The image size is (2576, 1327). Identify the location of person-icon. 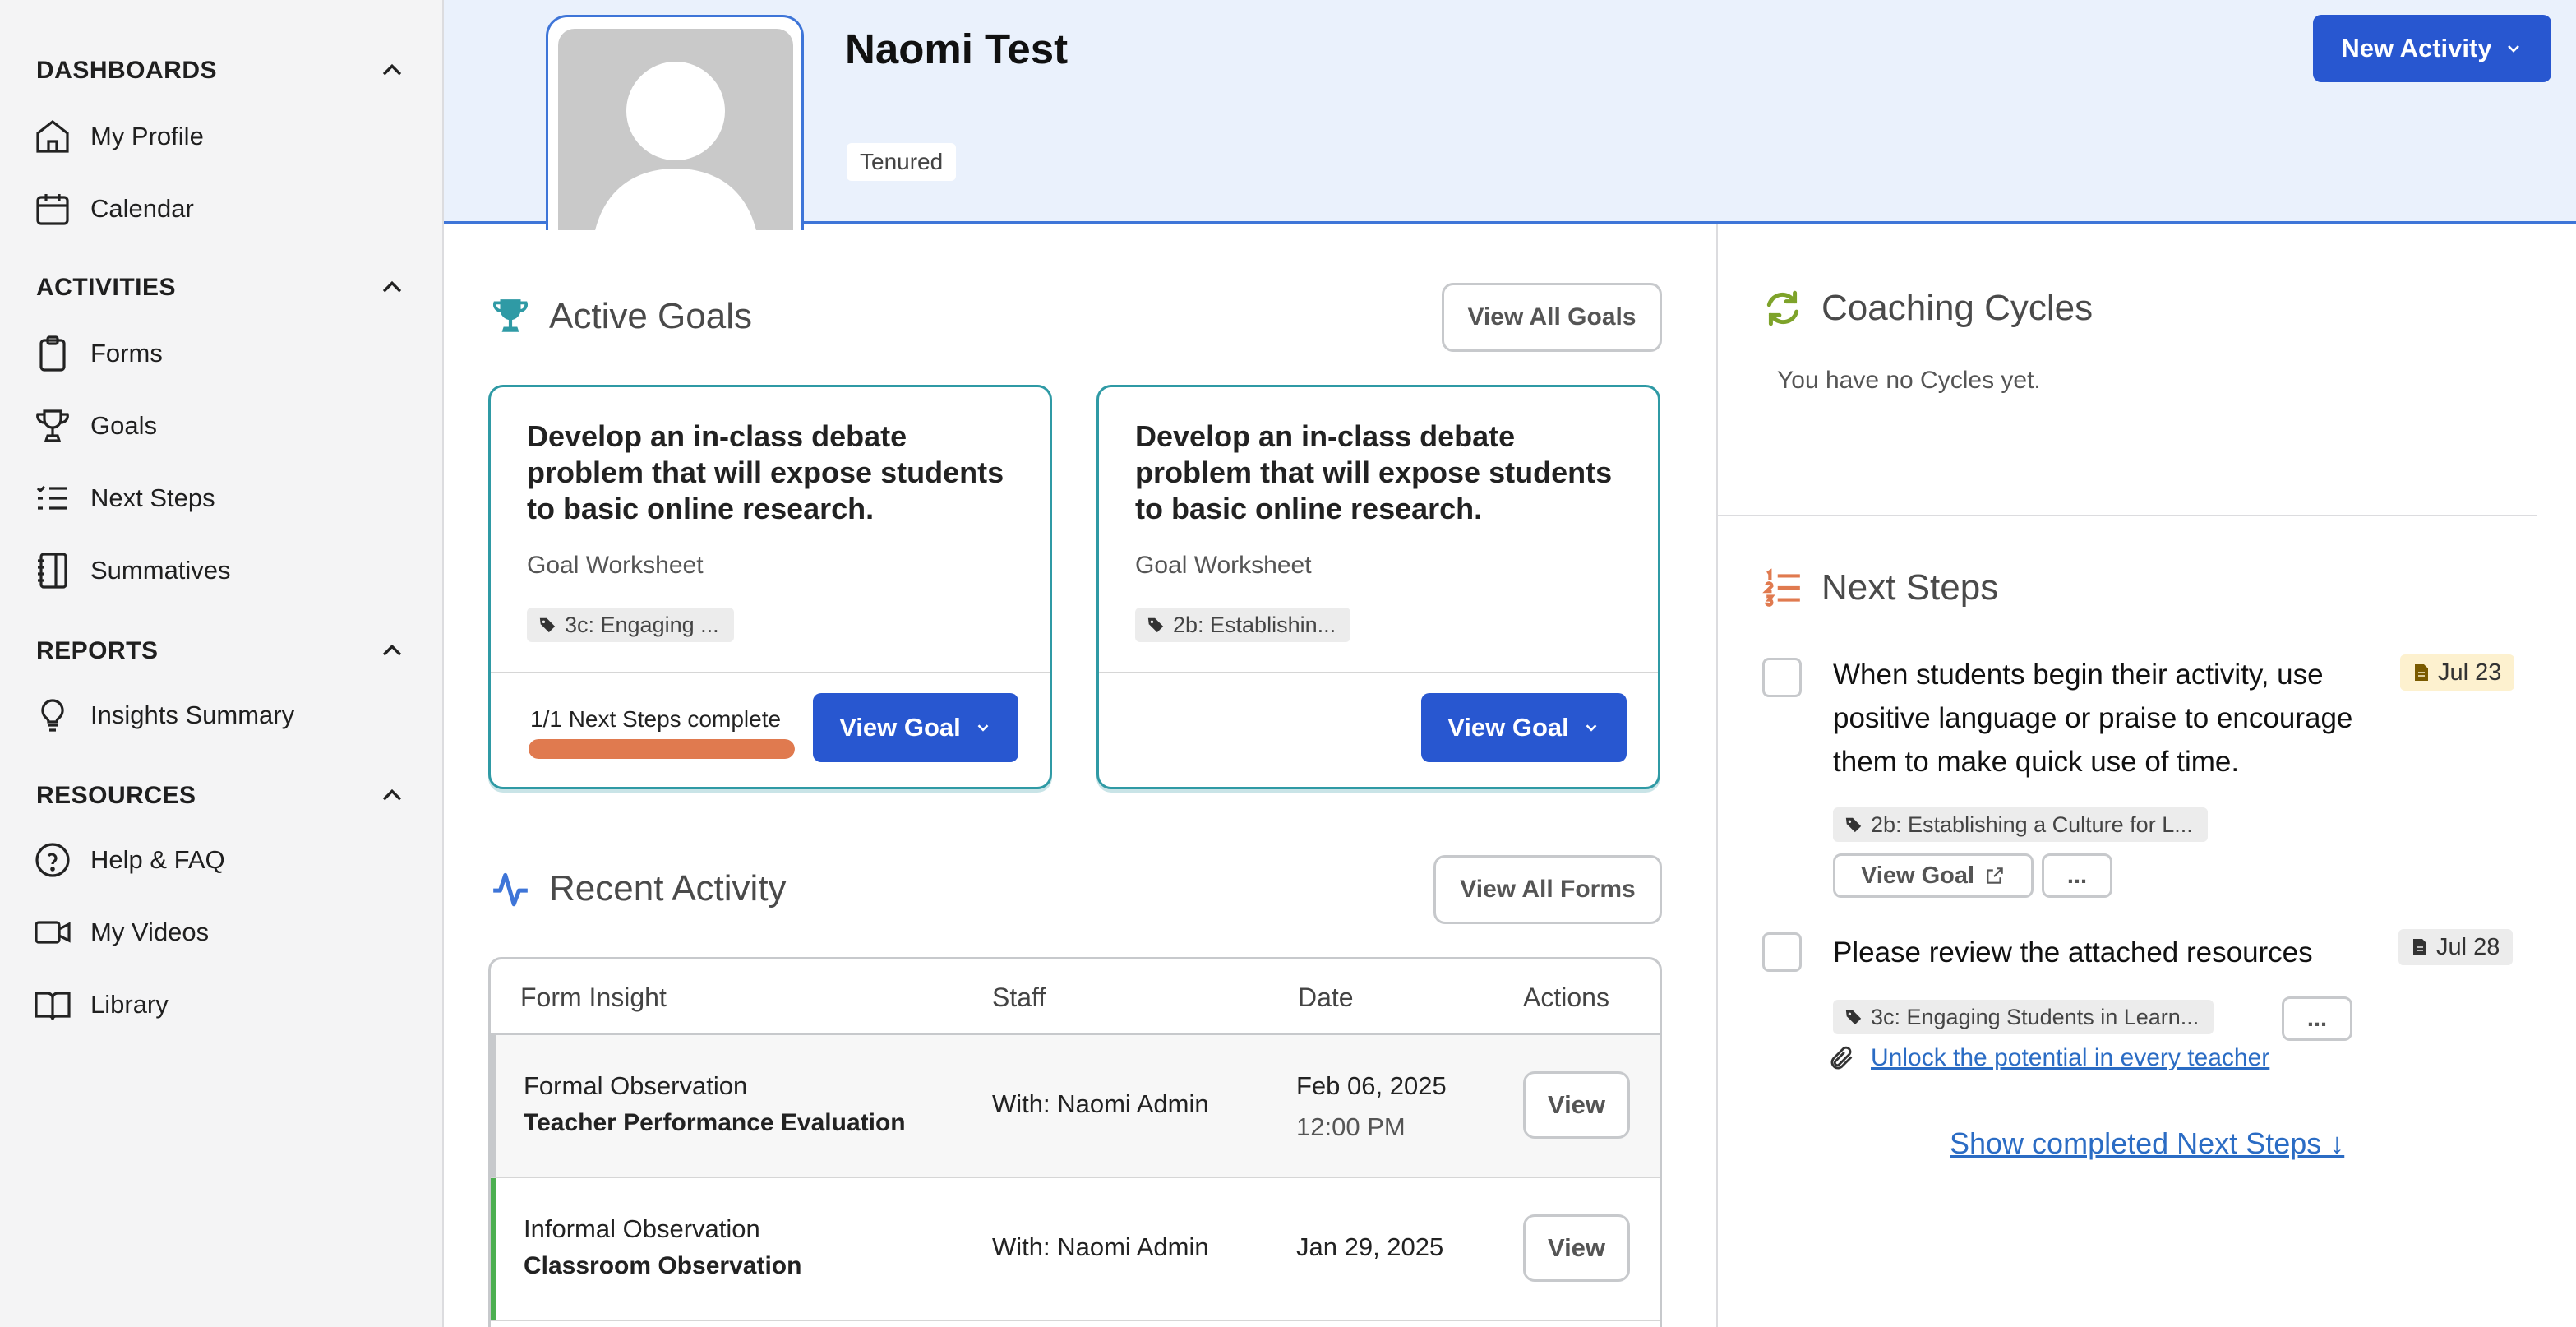
(676, 146).